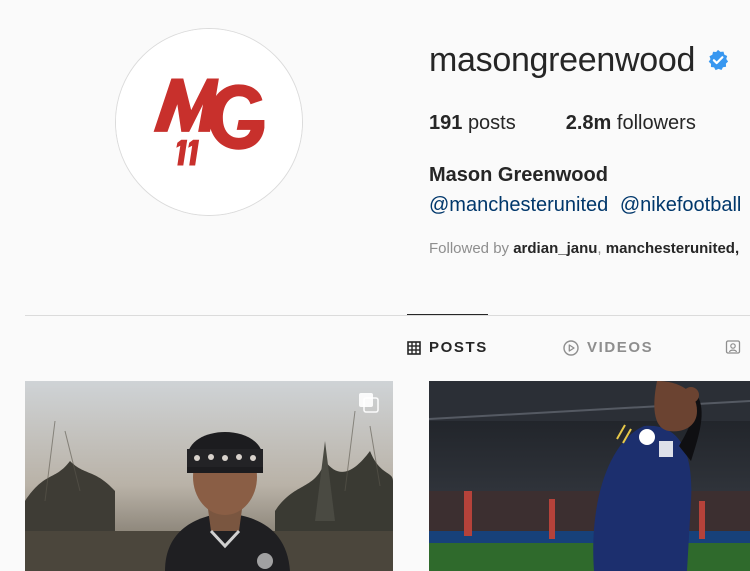 This screenshot has height=571, width=750. I want to click on posts-label: posts, so click(491, 123).